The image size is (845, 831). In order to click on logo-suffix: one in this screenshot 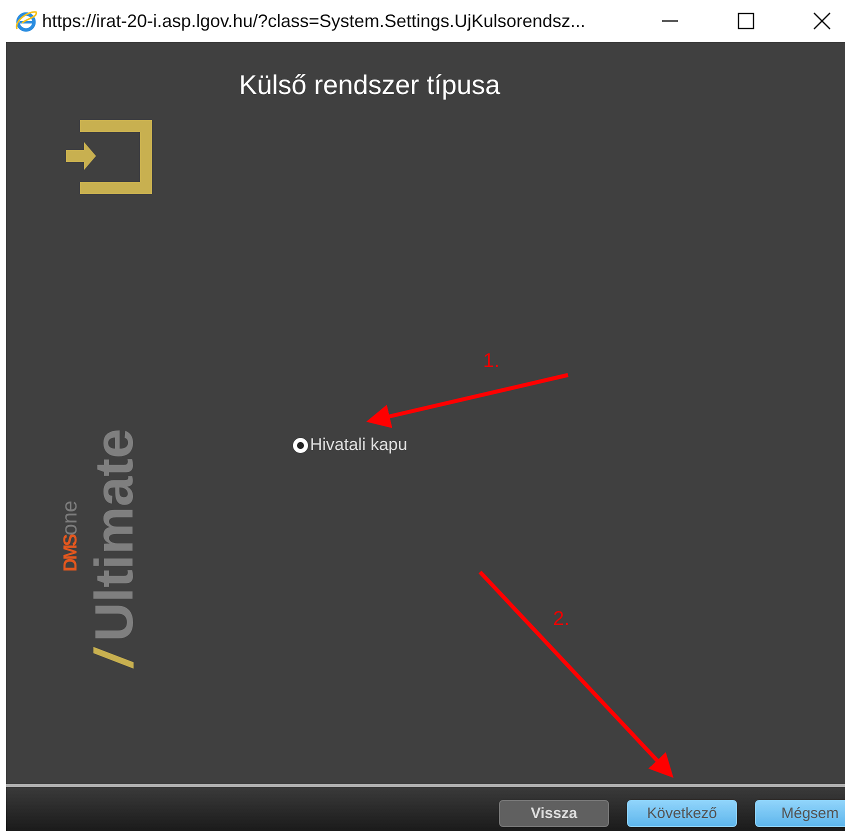, I will do `click(70, 518)`.